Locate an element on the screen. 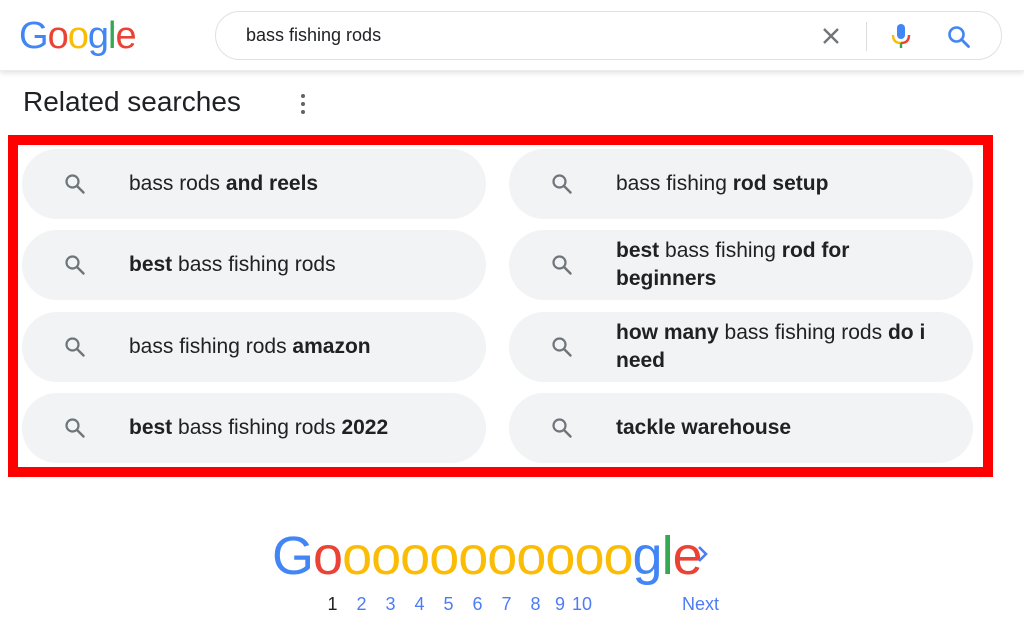  search-button is located at coordinates (959, 37).